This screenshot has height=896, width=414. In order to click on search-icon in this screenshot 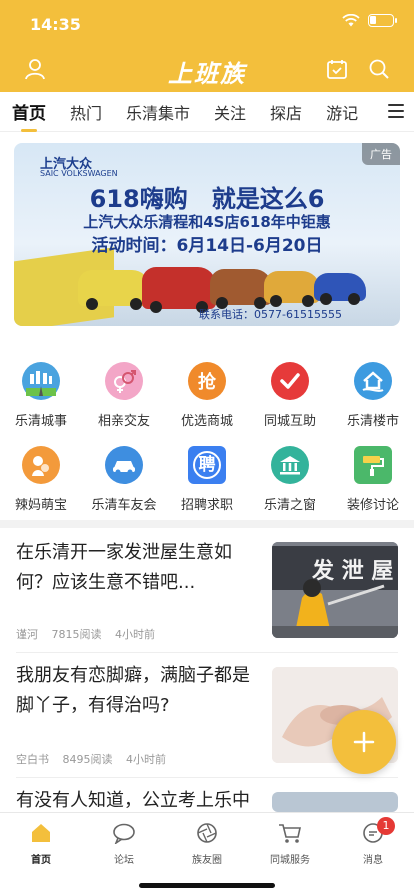, I will do `click(379, 69)`.